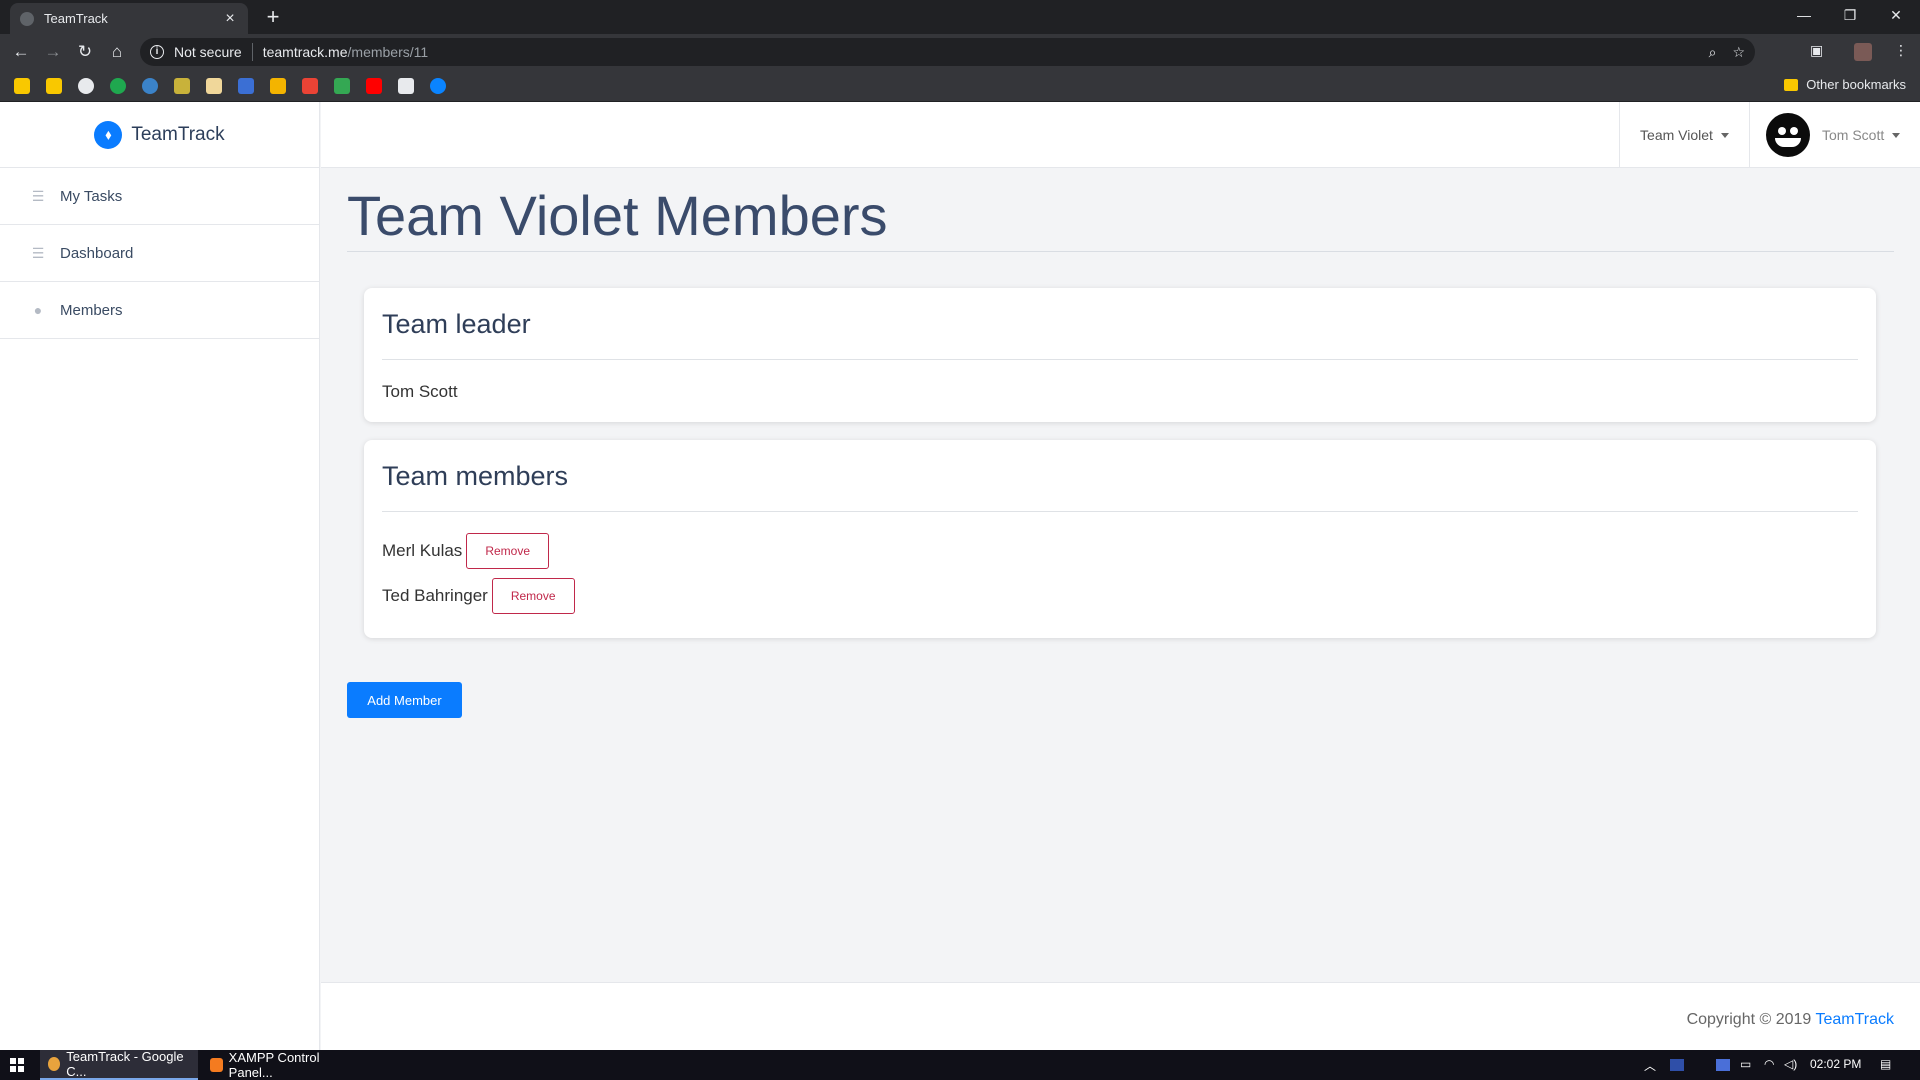 This screenshot has width=1920, height=1080. Describe the element at coordinates (960, 86) in the screenshot. I see `bookmarks-bar: Other bookmarks` at that location.